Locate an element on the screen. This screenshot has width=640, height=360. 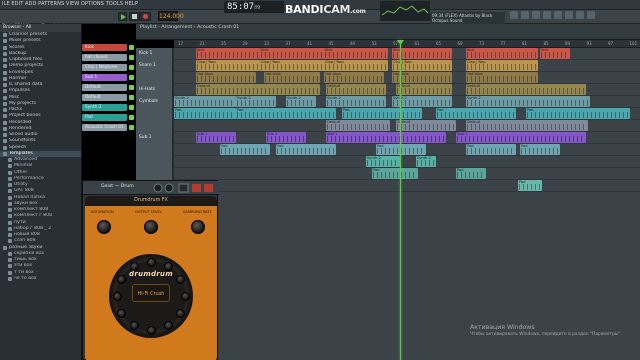
playhead is located at coordinates (400, 200).